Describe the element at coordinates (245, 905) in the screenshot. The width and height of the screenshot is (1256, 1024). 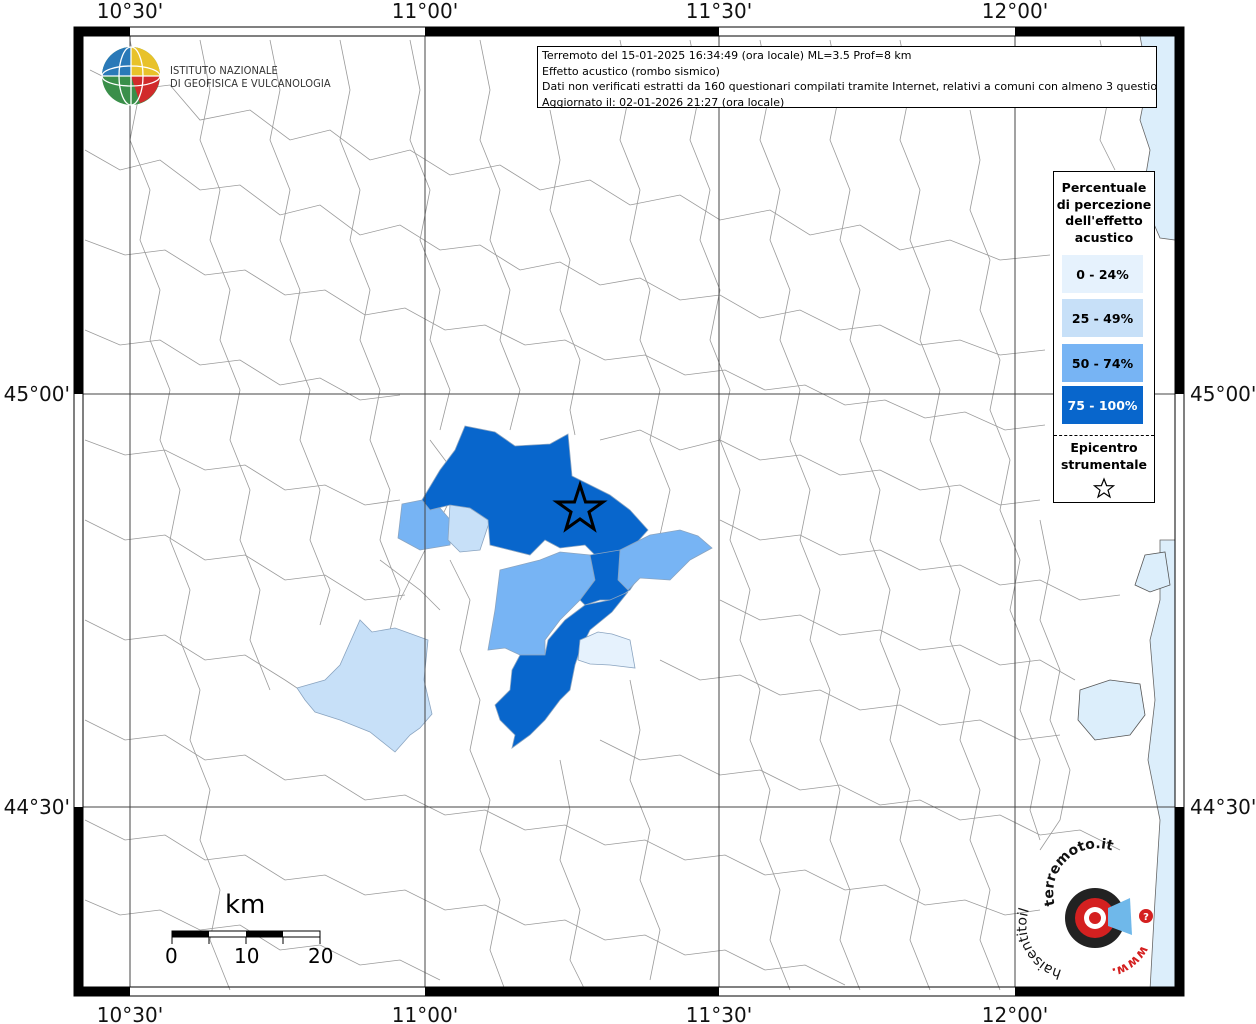
I see `scale-unit: km` at that location.